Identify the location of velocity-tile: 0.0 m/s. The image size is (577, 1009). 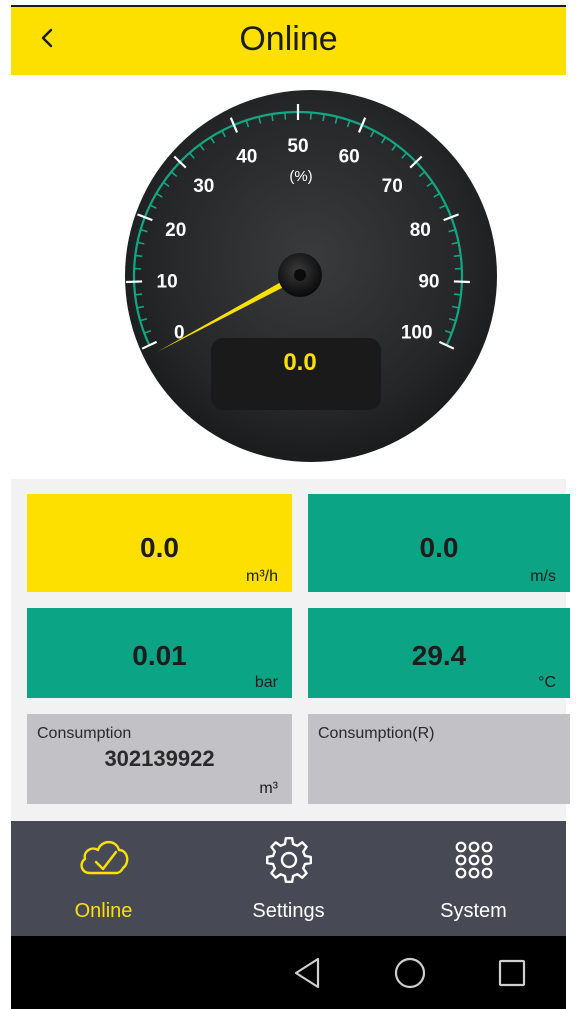
(439, 543).